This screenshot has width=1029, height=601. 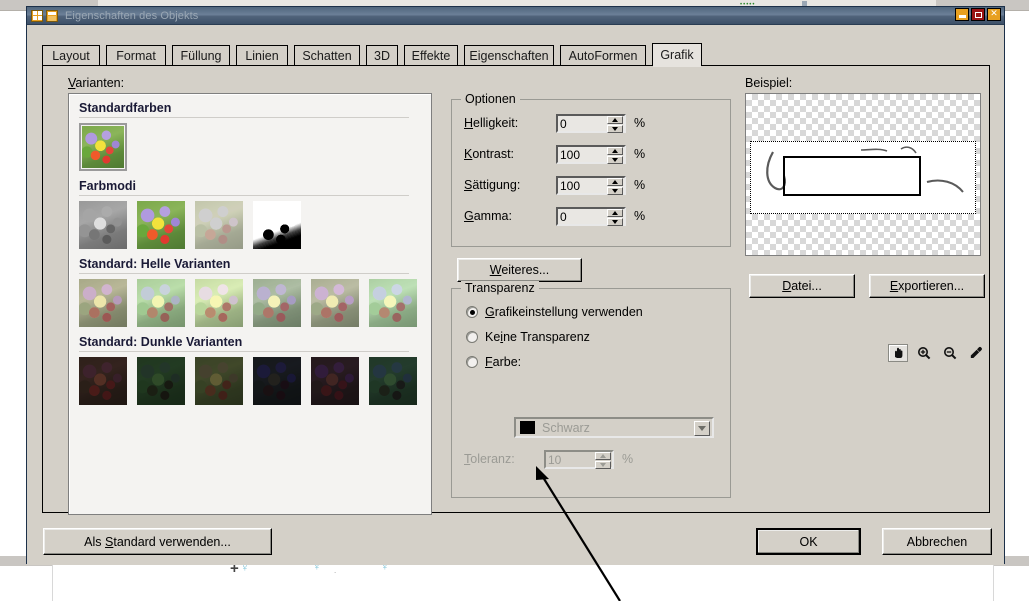 I want to click on chevron-down-icon, so click(x=702, y=428).